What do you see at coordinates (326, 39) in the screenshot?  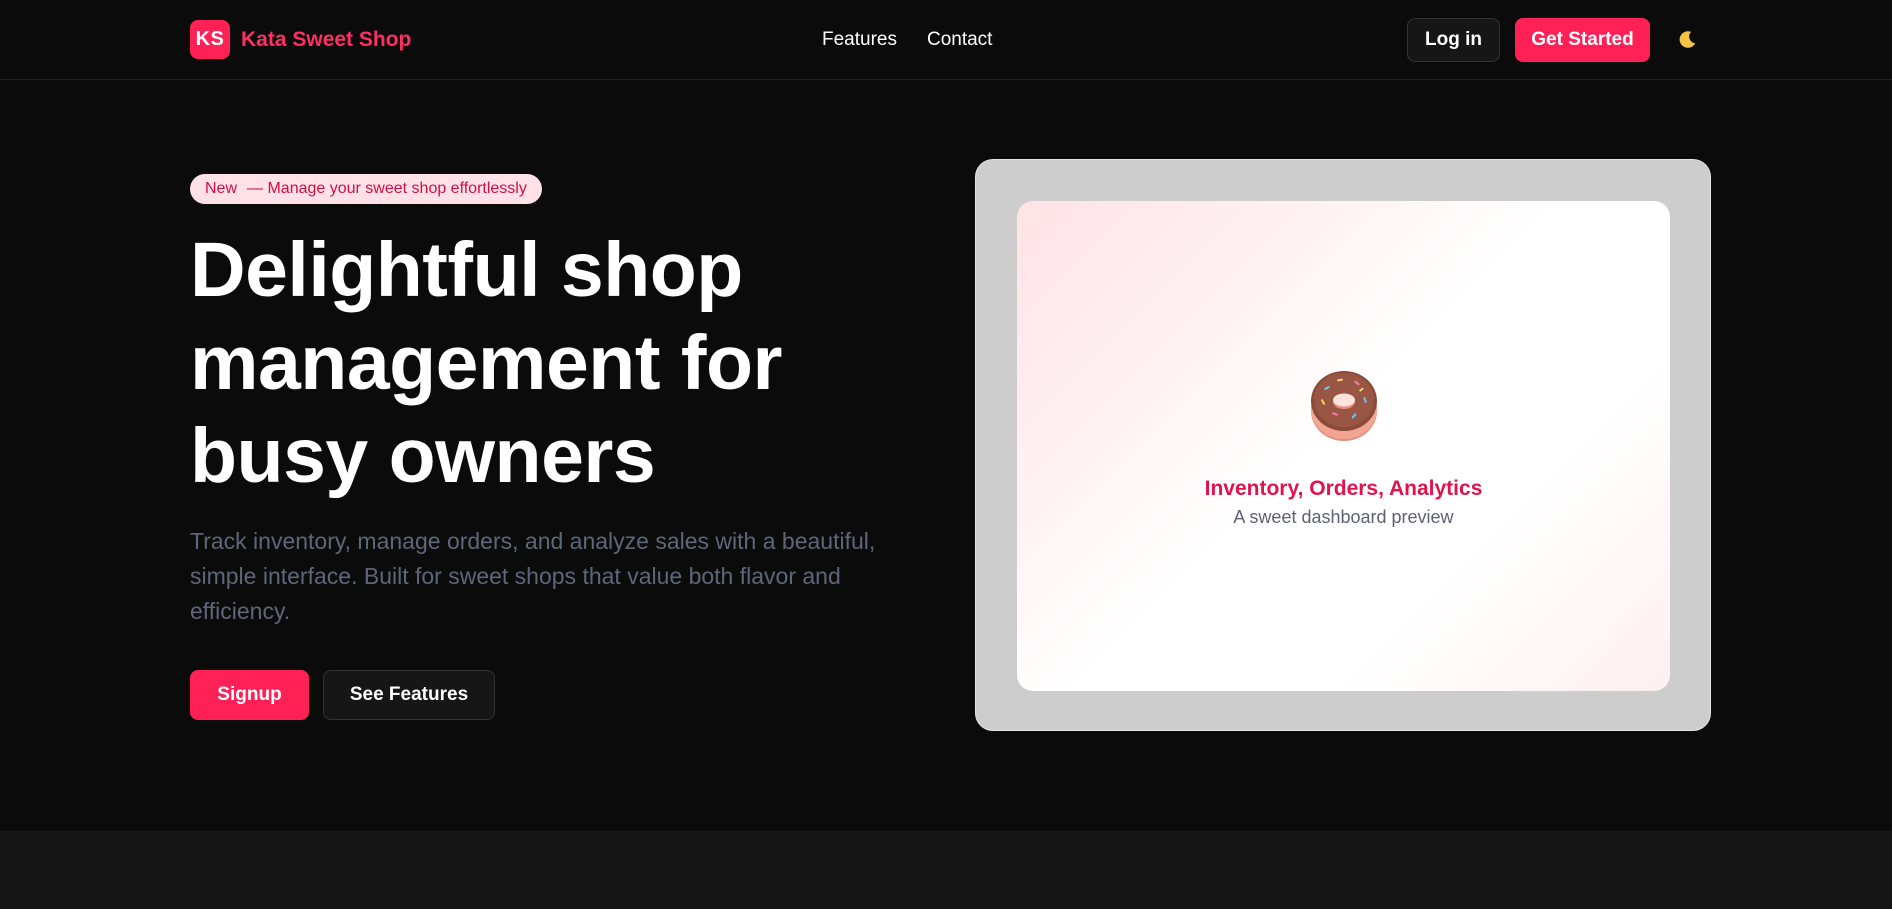 I see `brand-name: Kata Sweet Shop` at bounding box center [326, 39].